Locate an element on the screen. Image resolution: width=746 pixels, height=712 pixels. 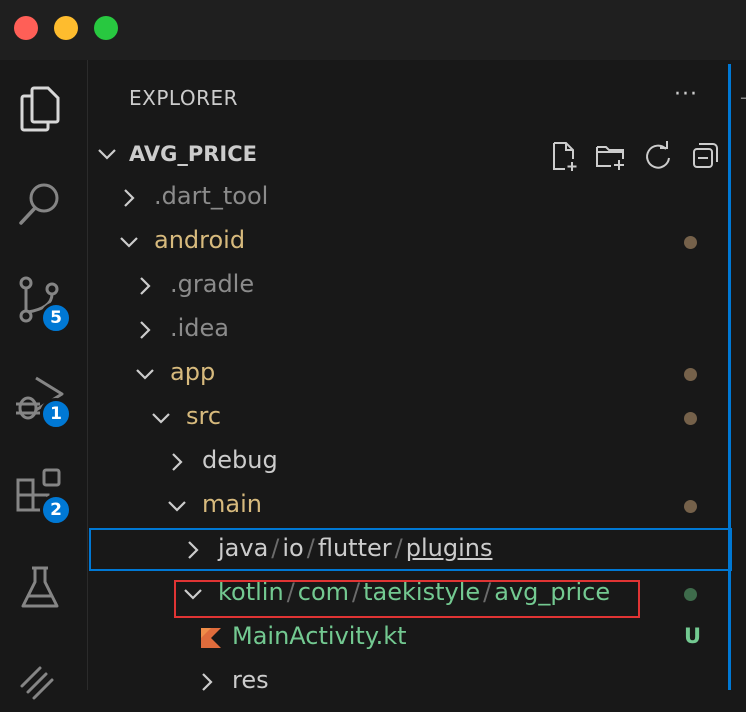
remote-icon is located at coordinates (37, 683).